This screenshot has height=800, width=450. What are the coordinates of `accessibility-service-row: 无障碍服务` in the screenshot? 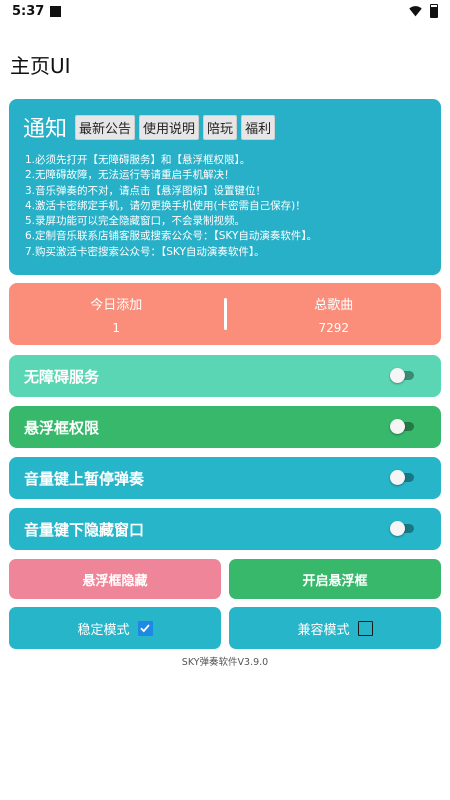 It's located at (225, 376).